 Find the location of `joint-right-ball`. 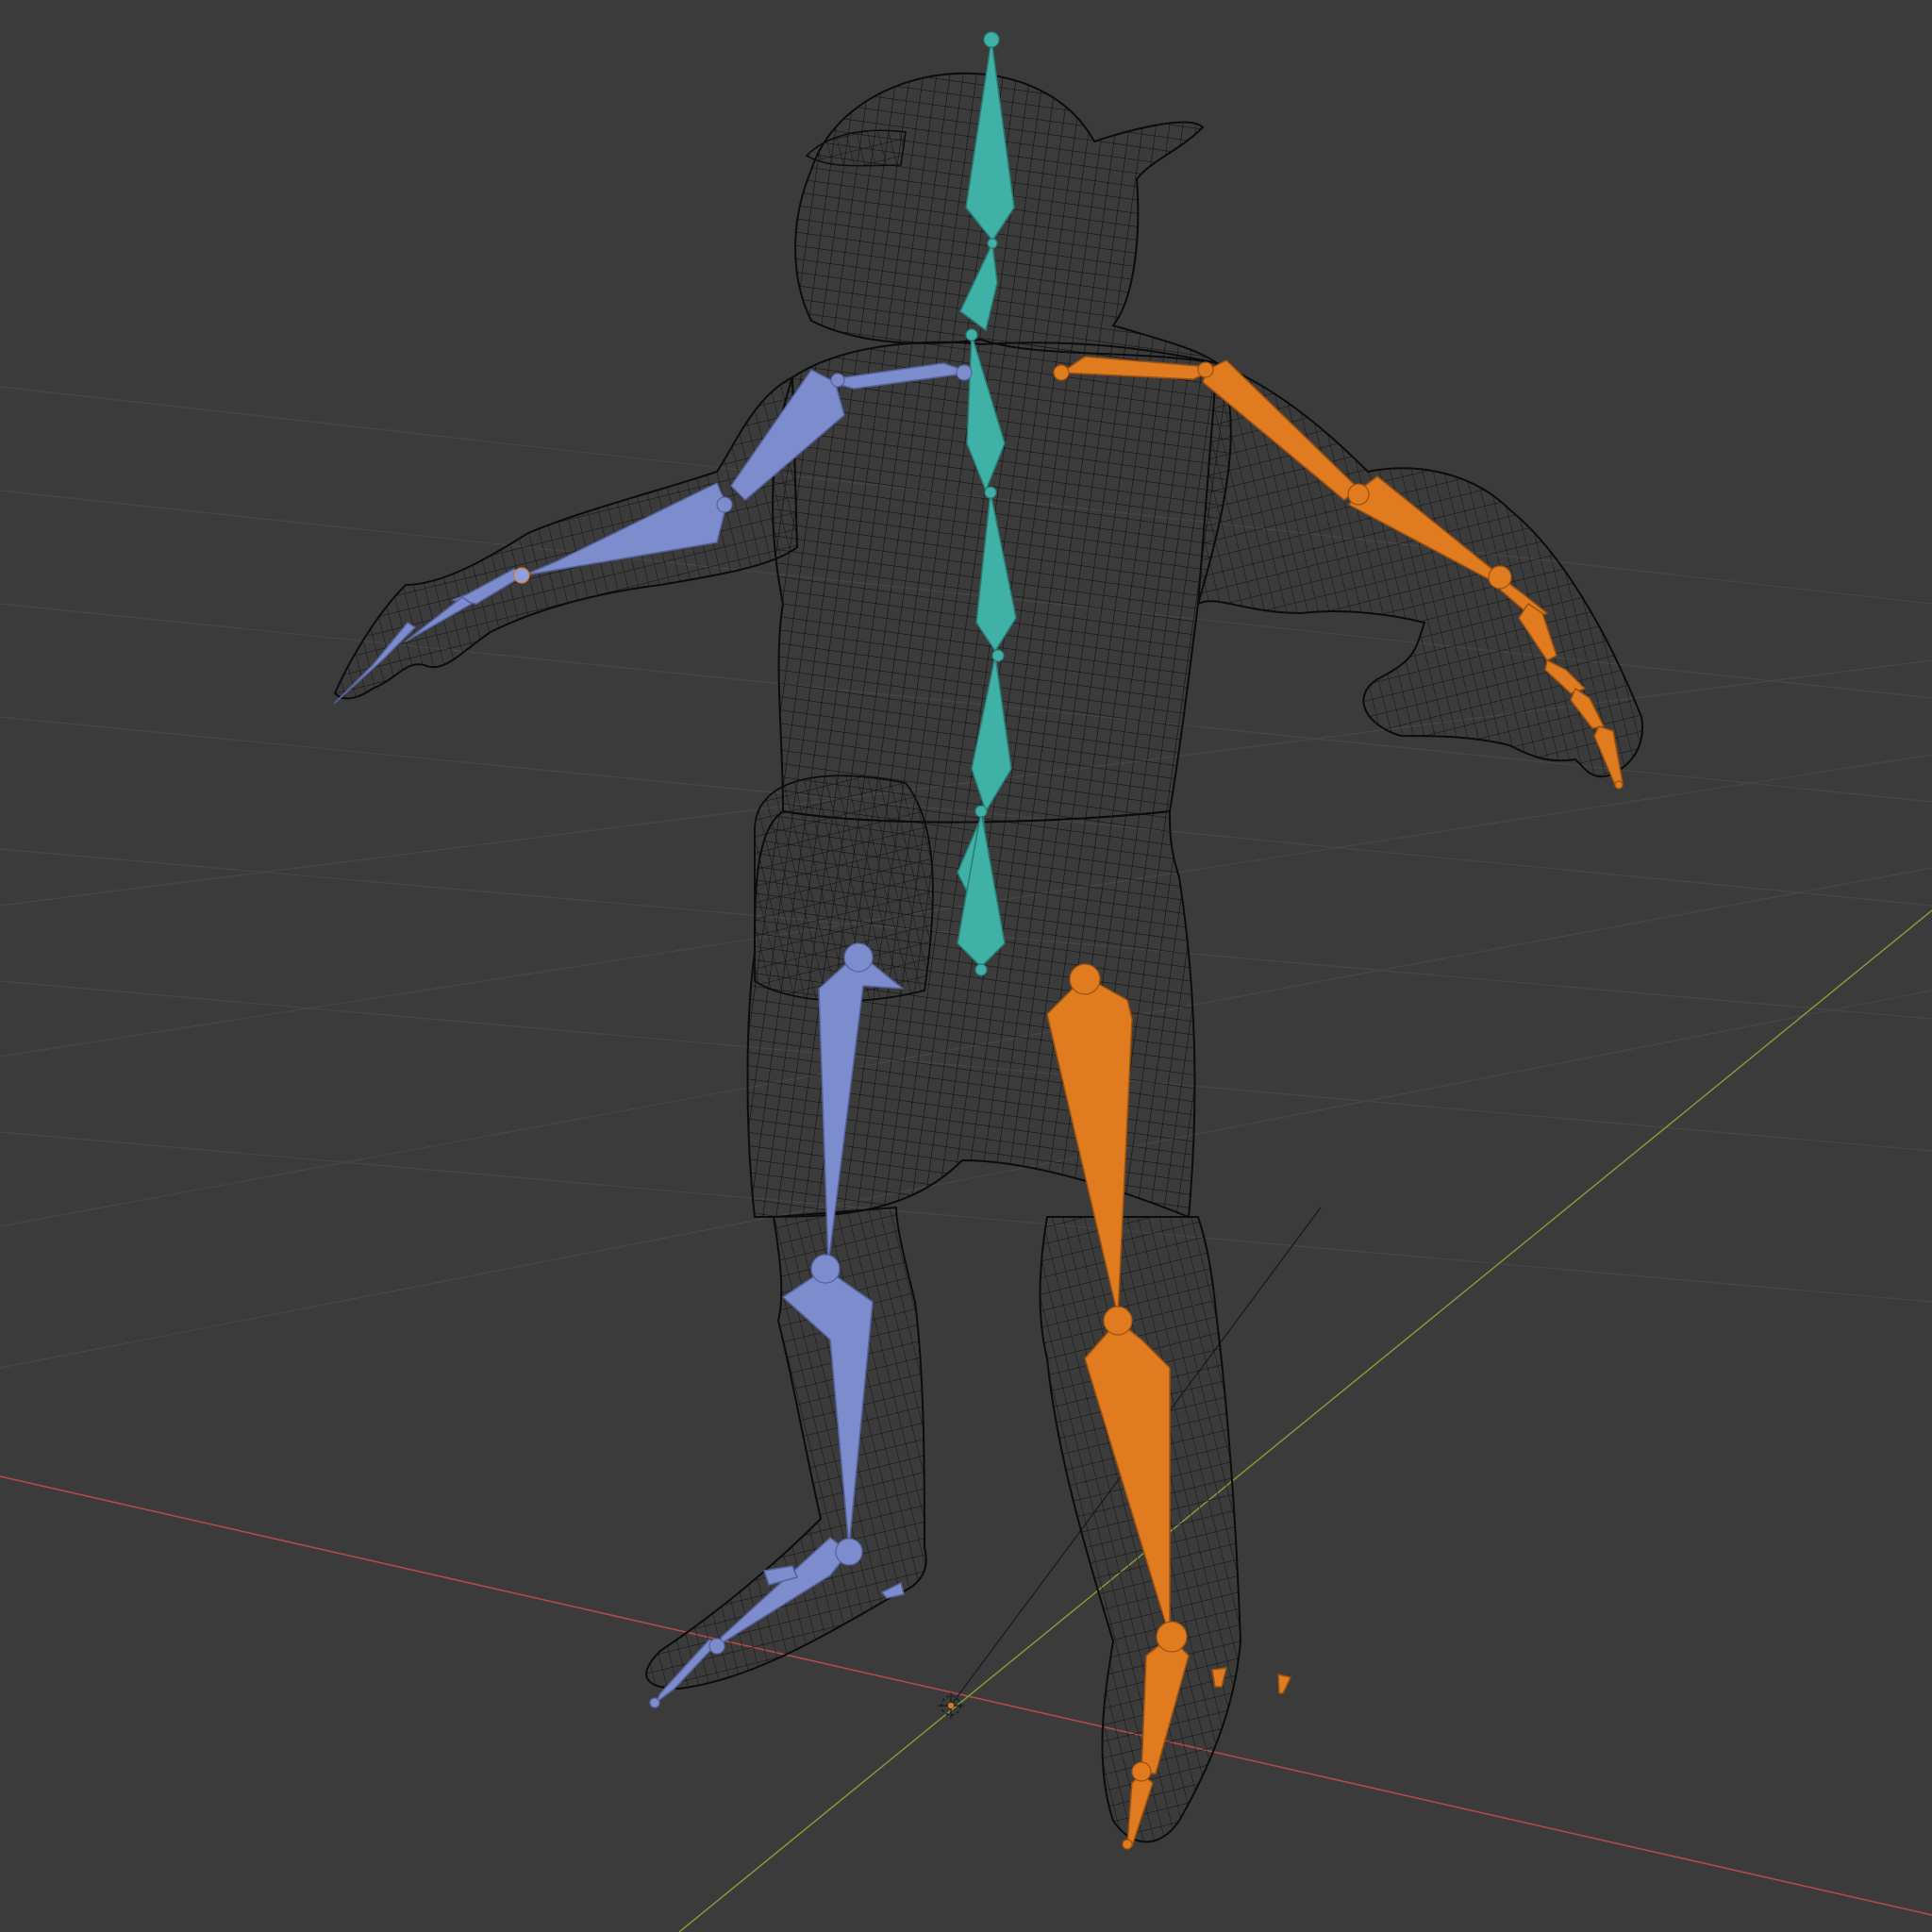

joint-right-ball is located at coordinates (1141, 1772).